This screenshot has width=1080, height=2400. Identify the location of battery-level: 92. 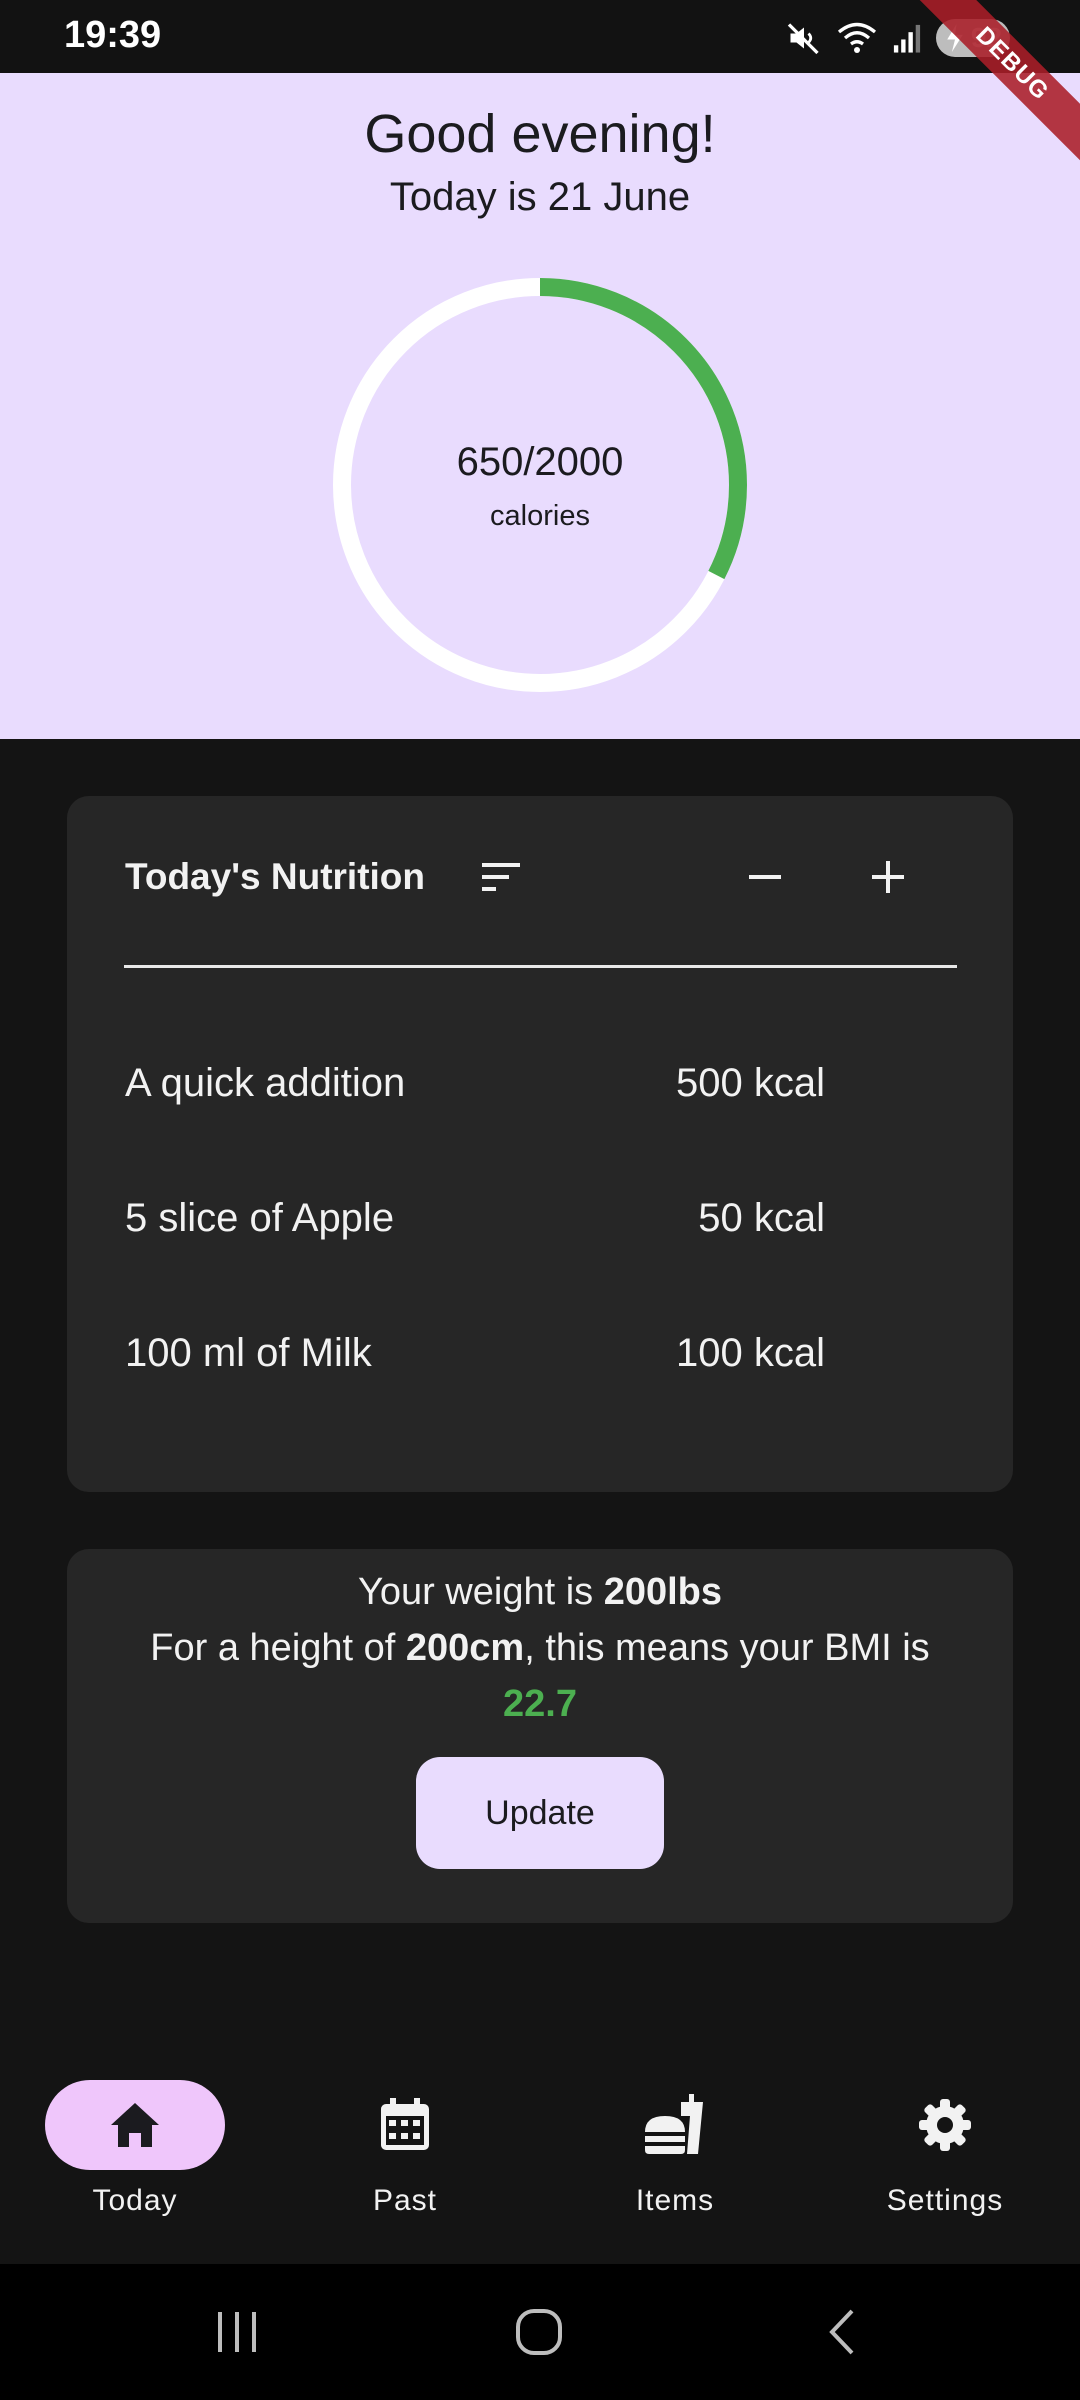
(986, 37).